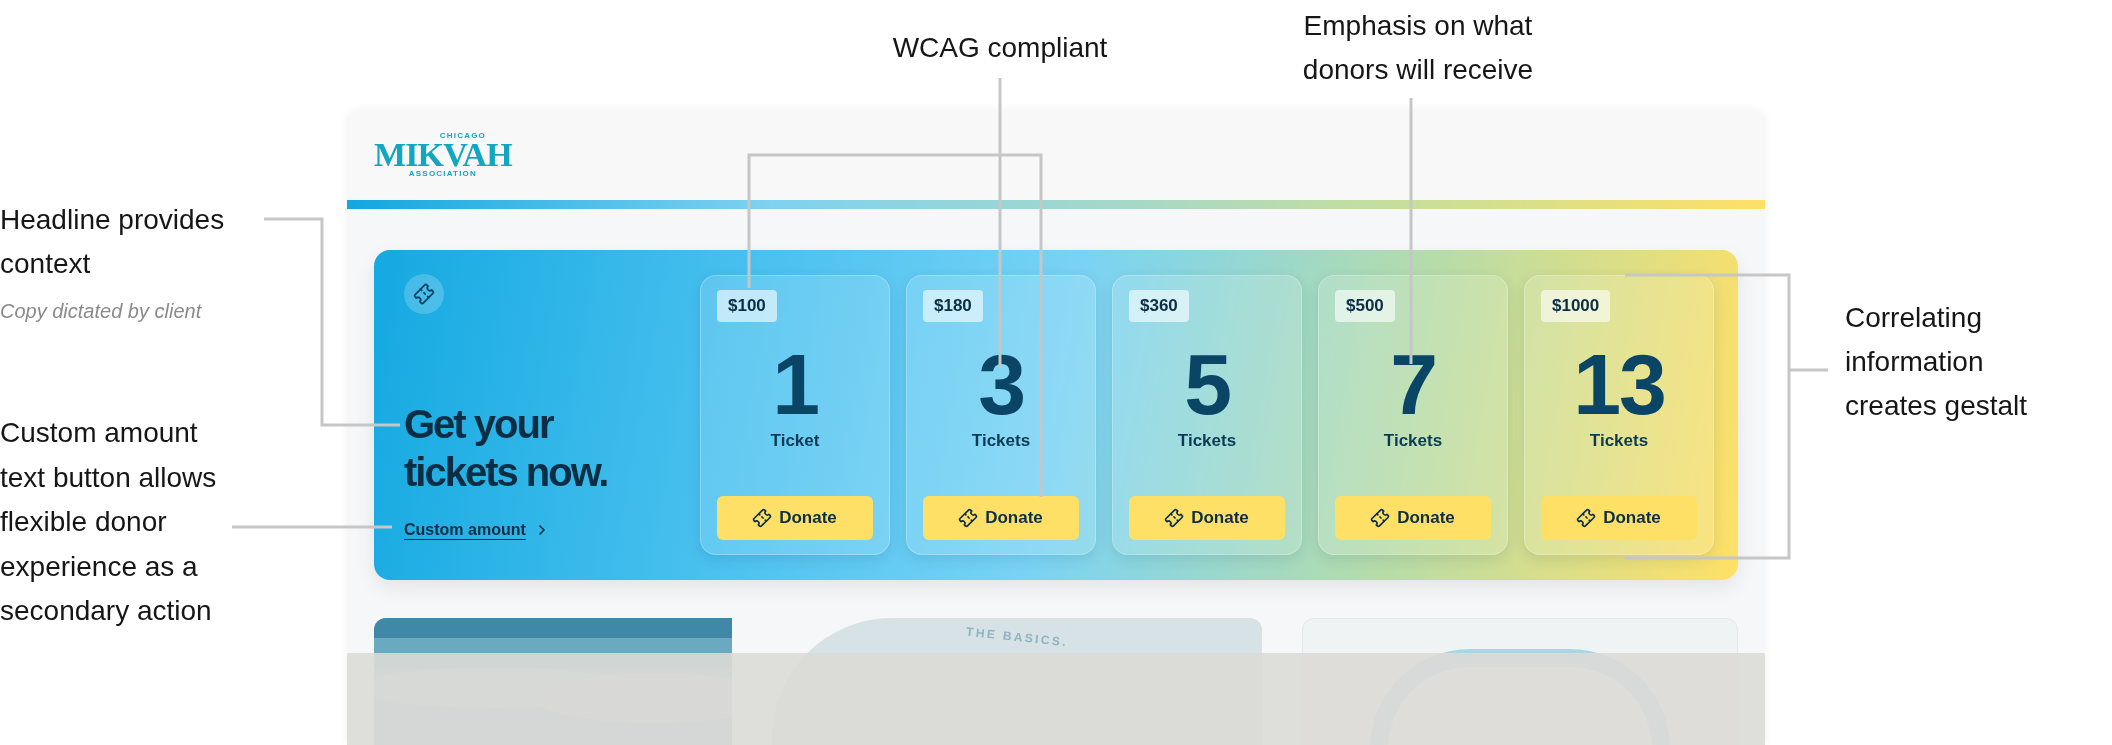  I want to click on price-tag: $100, so click(747, 306).